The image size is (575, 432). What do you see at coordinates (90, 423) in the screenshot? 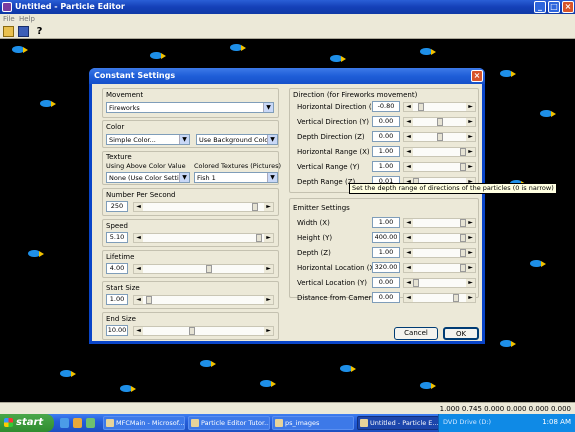
I see `quicklaunch-icon` at bounding box center [90, 423].